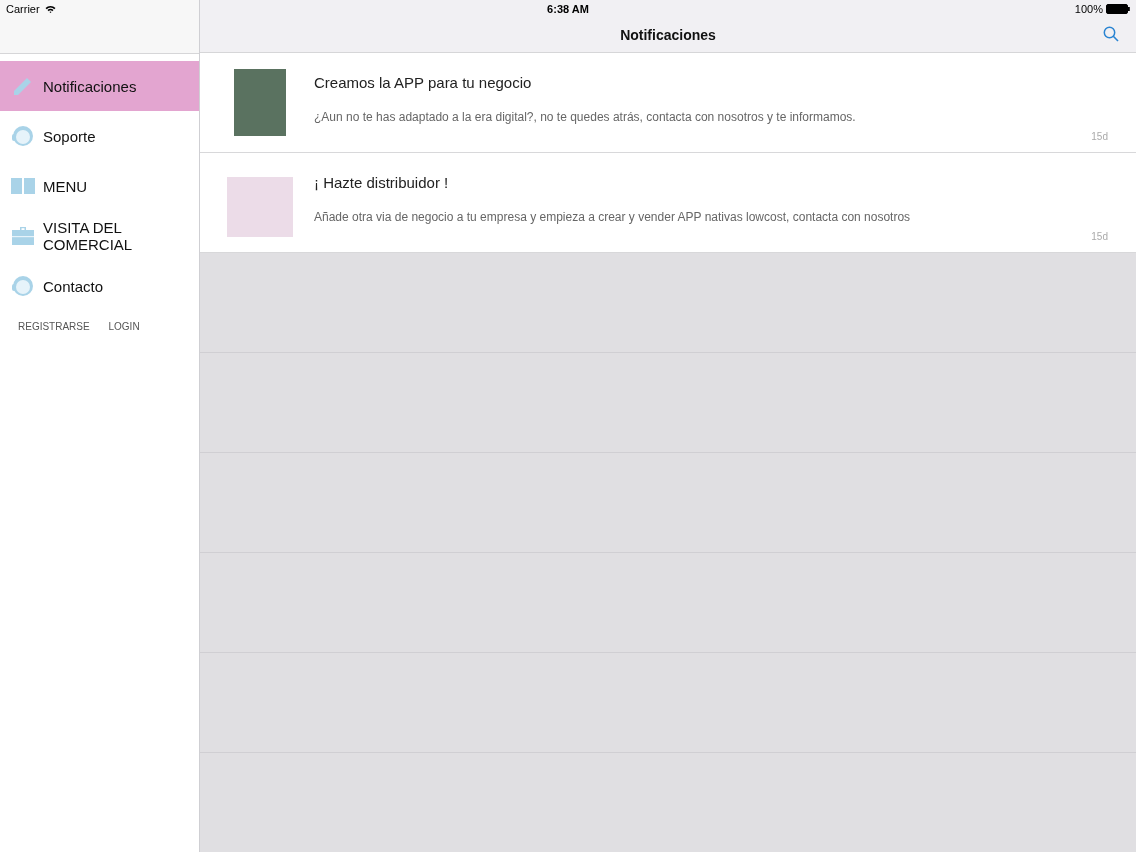 The width and height of the screenshot is (1136, 852). Describe the element at coordinates (99, 186) in the screenshot. I see `sidebar-item: MENU` at that location.